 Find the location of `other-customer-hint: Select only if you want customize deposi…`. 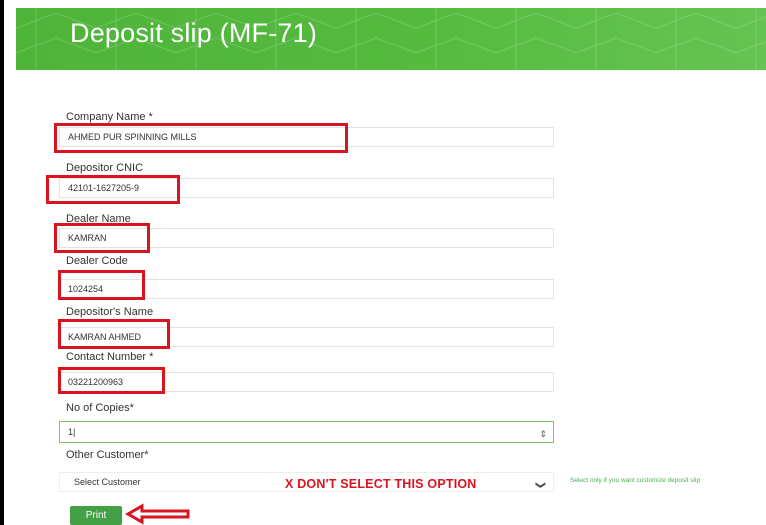

other-customer-hint: Select only if you want customize deposi… is located at coordinates (635, 480).